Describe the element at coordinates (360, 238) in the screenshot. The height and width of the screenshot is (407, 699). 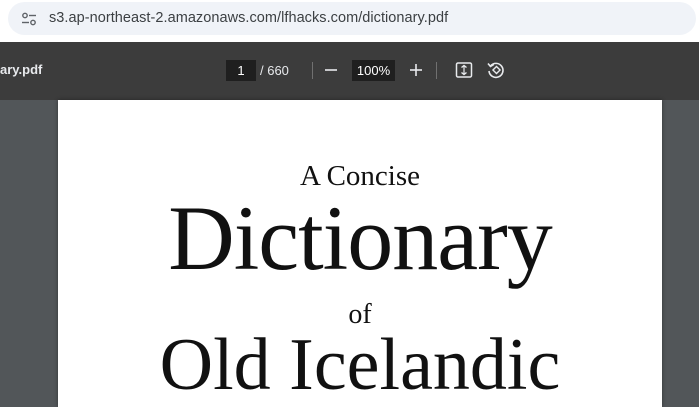
I see `title-line-dictionary: Dictionary` at that location.